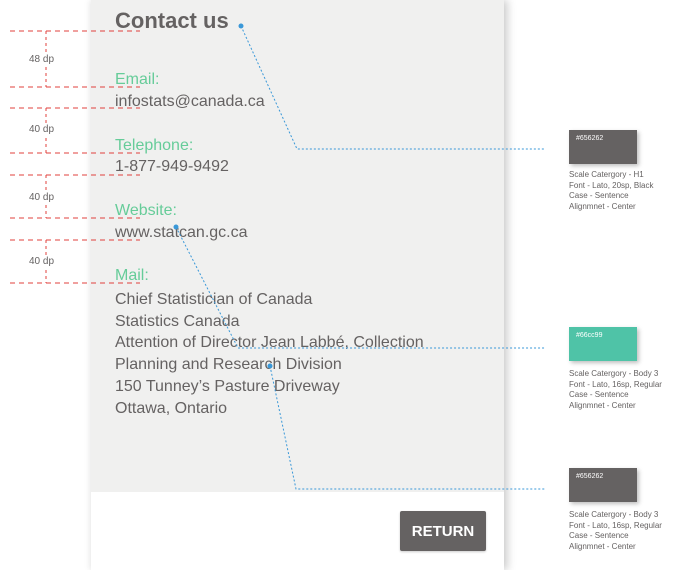 Image resolution: width=675 pixels, height=570 pixels. What do you see at coordinates (603, 344) in the screenshot?
I see `color-swatch: #66cc99` at bounding box center [603, 344].